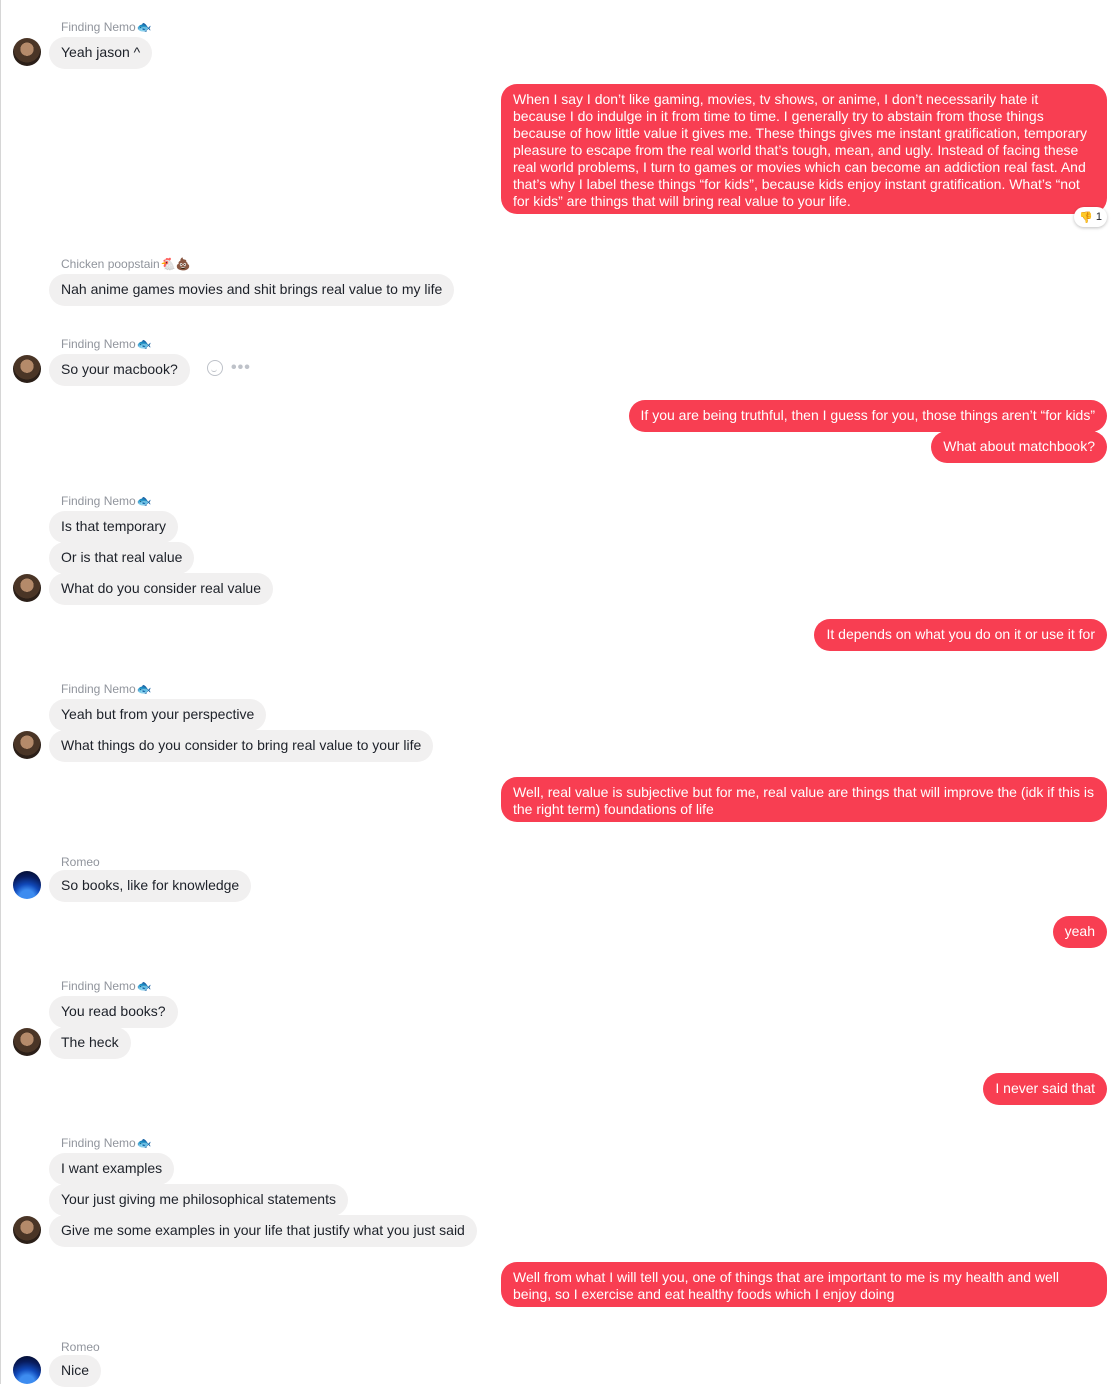 This screenshot has width=1119, height=1387. Describe the element at coordinates (161, 589) in the screenshot. I see `incoming-message: What do you consider real value` at that location.